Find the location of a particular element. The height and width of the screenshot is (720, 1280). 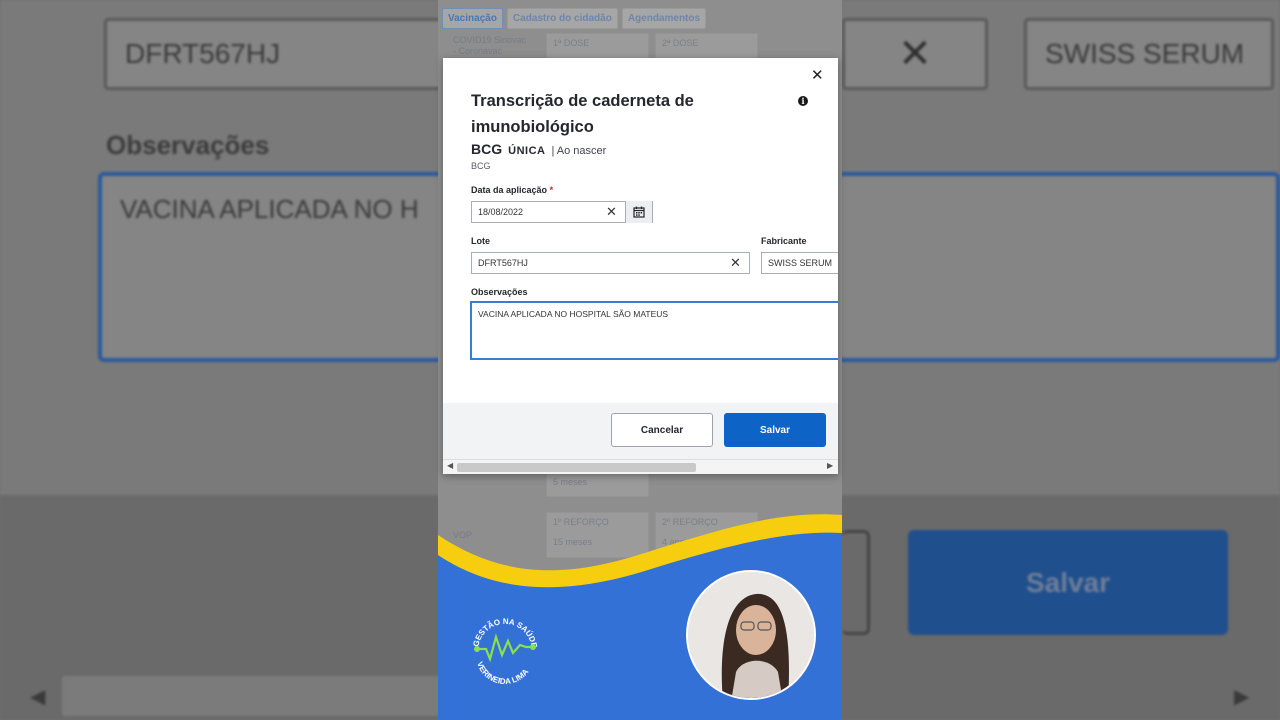

date-clear-icon: ✕ is located at coordinates (611, 212).